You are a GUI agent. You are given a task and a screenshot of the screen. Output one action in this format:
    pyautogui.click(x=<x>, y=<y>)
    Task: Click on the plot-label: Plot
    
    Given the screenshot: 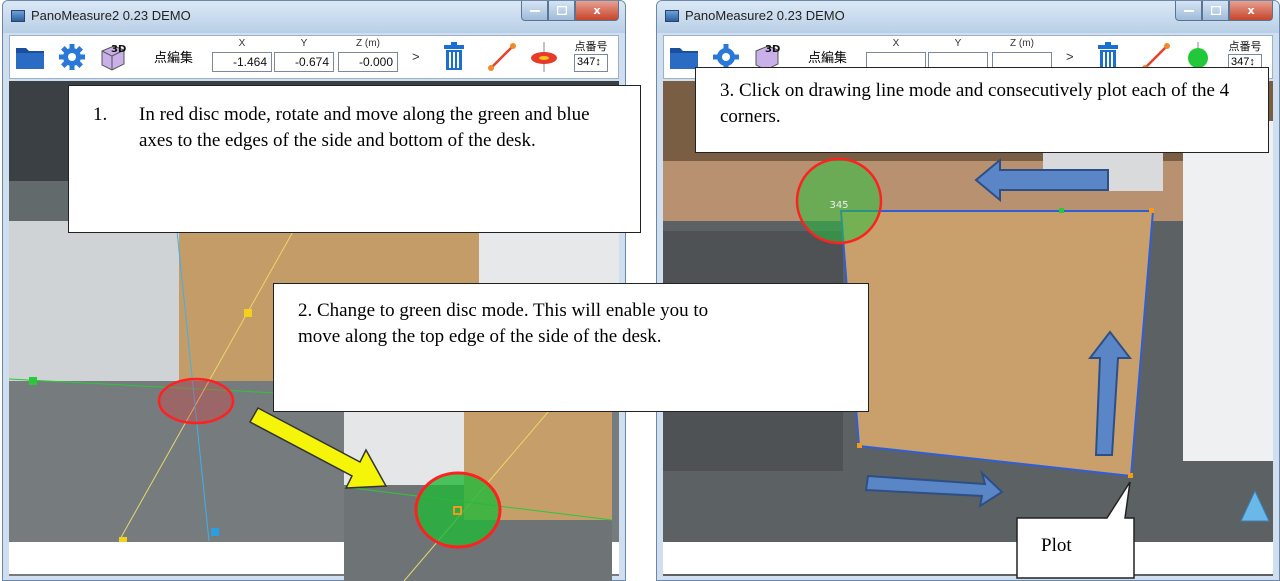 What is the action you would take?
    pyautogui.click(x=1056, y=545)
    